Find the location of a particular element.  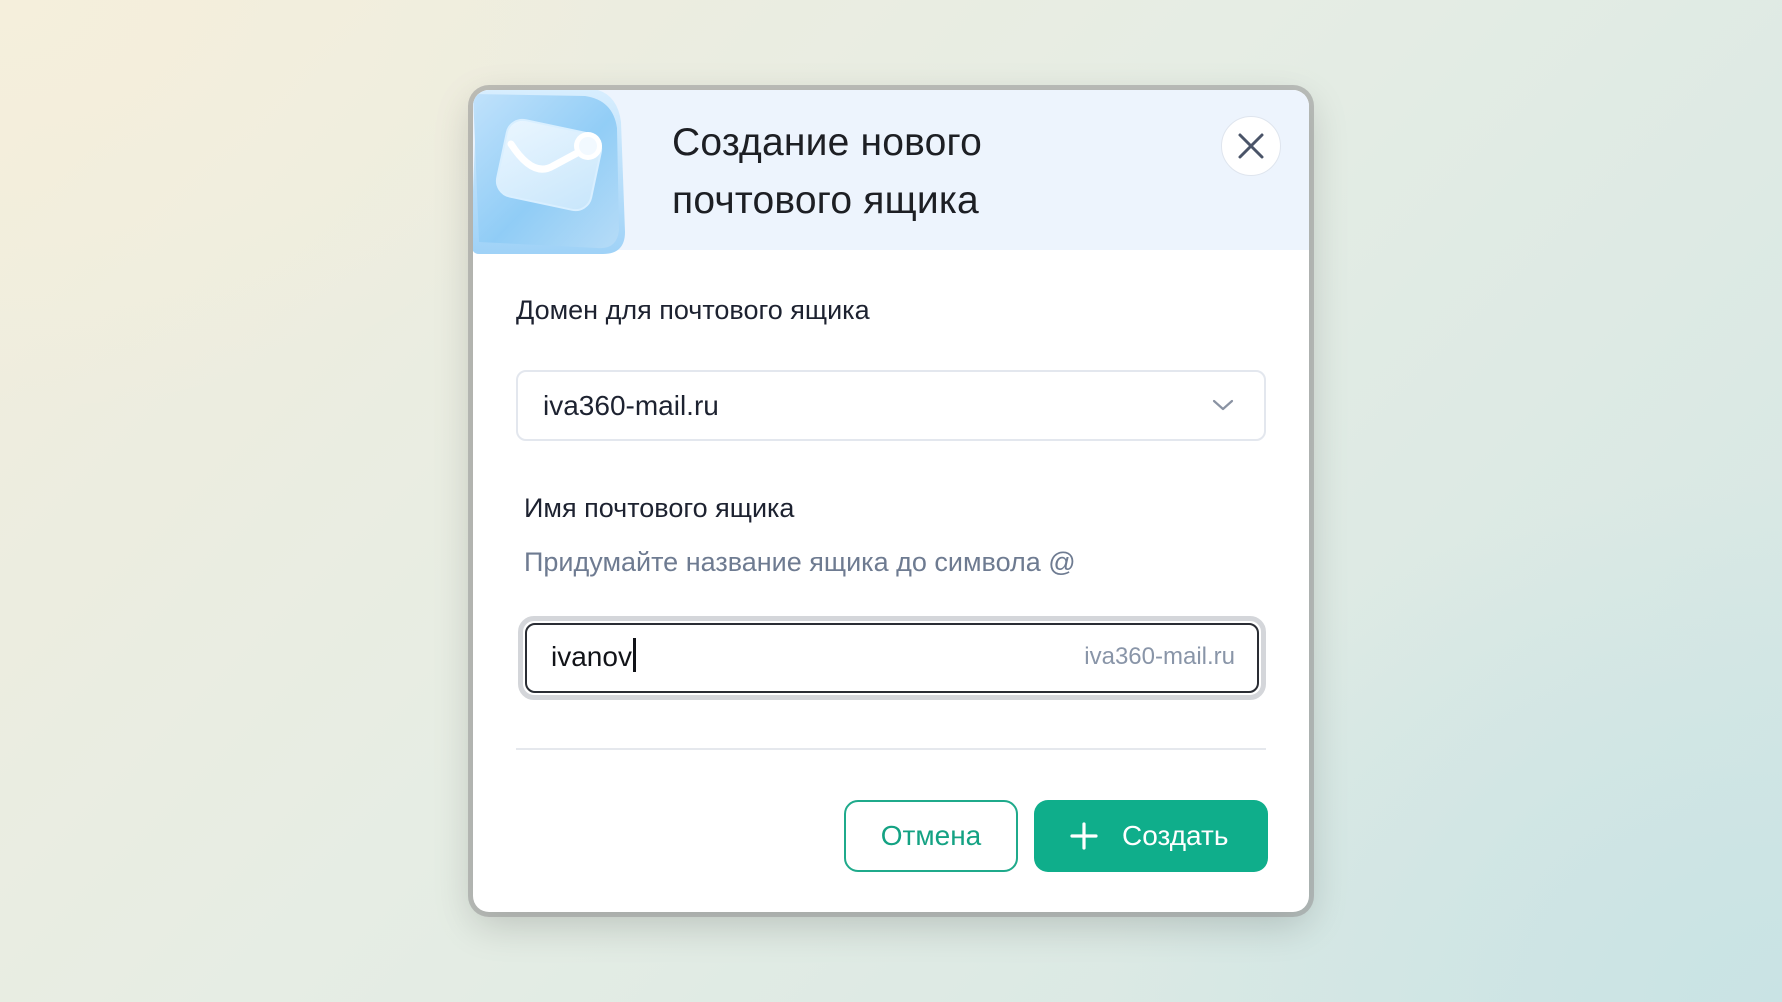

close-icon is located at coordinates (1251, 146).